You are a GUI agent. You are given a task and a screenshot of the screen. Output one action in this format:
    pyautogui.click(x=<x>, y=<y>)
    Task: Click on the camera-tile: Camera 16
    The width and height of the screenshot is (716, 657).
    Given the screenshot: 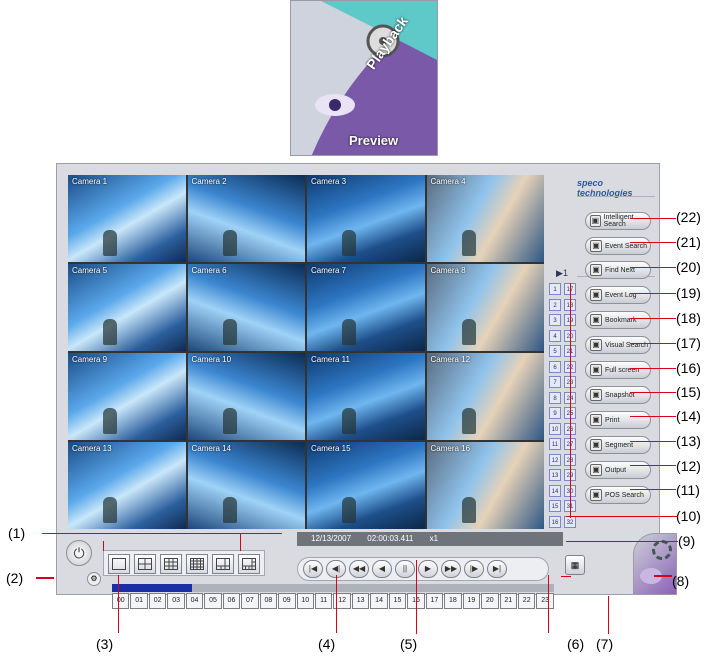 What is the action you would take?
    pyautogui.click(x=485, y=485)
    